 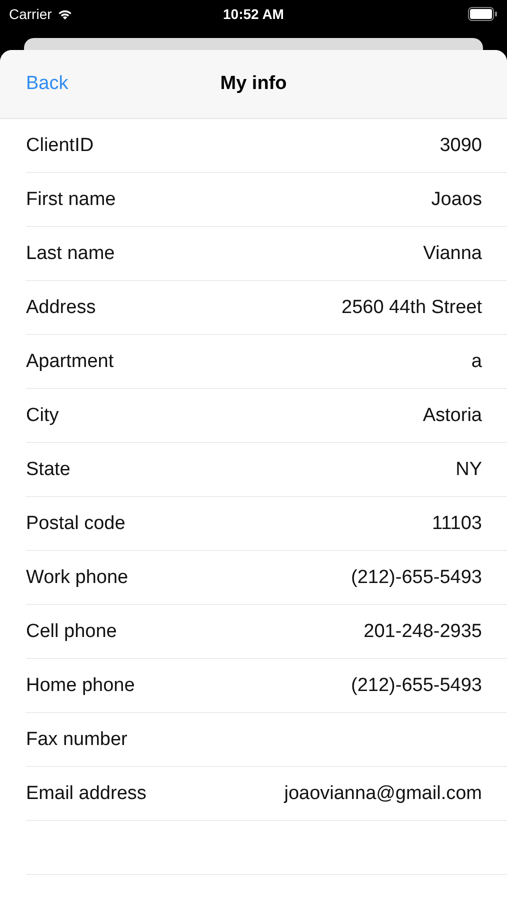 What do you see at coordinates (80, 685) in the screenshot?
I see `field-label: Home phone` at bounding box center [80, 685].